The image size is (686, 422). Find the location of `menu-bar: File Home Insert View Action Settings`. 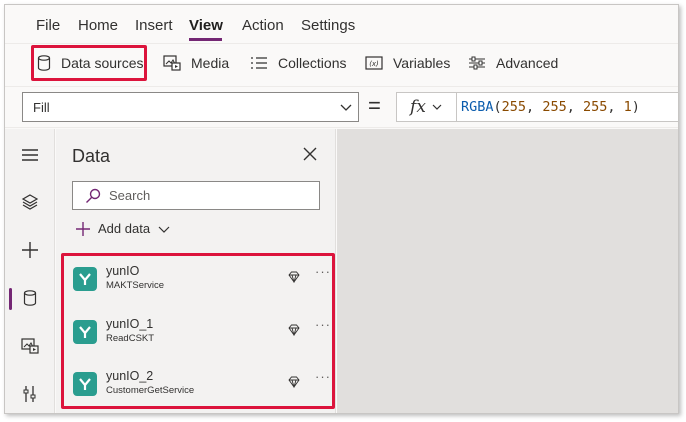

menu-bar: File Home Insert View Action Settings is located at coordinates (341, 24).